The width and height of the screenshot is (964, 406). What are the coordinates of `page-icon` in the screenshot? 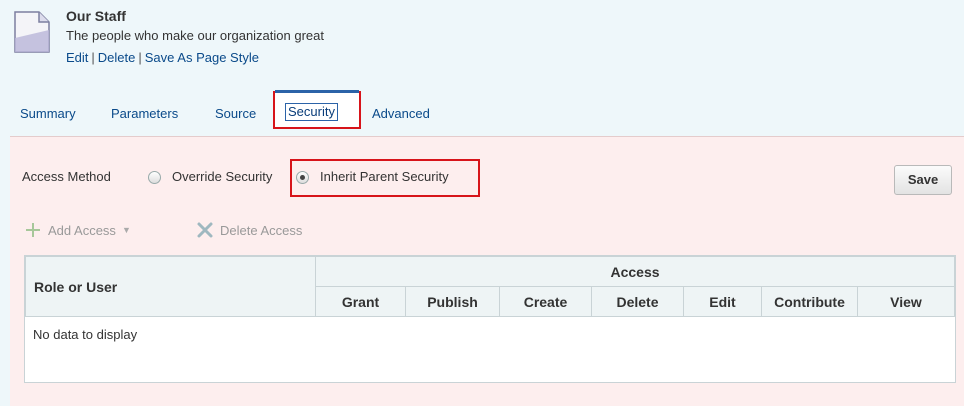 It's located at (32, 32).